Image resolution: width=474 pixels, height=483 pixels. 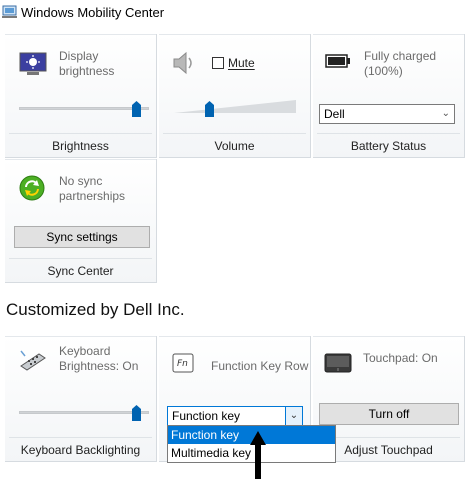 What do you see at coordinates (337, 61) in the screenshot?
I see `battery-icon` at bounding box center [337, 61].